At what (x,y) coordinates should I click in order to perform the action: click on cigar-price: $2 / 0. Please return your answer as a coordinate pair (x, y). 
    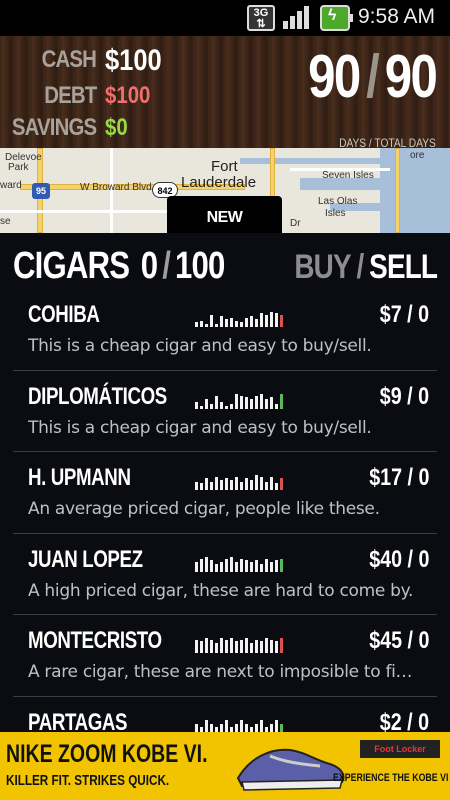
    Looking at the image, I should click on (404, 720).